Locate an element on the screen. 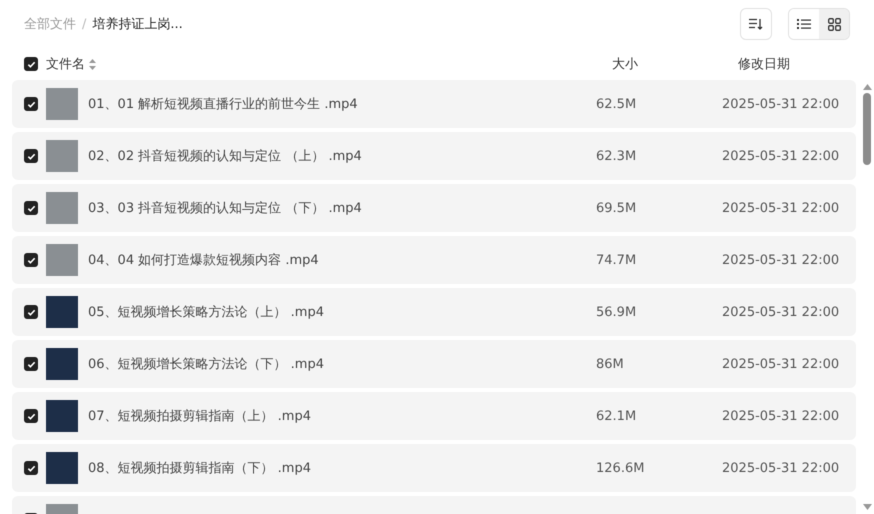 This screenshot has height=514, width=874. grid-icon is located at coordinates (834, 24).